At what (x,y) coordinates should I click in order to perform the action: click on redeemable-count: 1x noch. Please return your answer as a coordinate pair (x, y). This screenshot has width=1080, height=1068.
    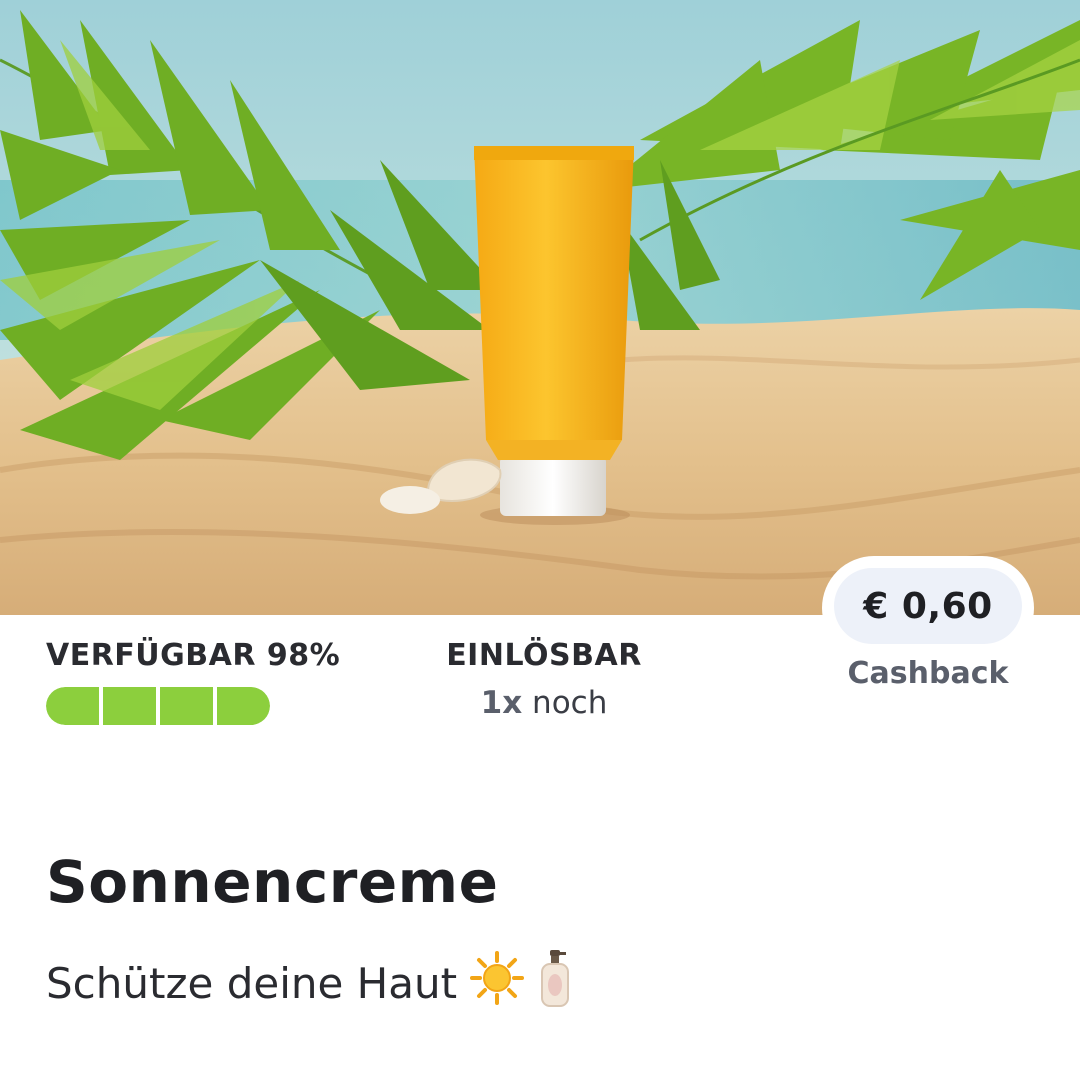
    Looking at the image, I should click on (544, 703).